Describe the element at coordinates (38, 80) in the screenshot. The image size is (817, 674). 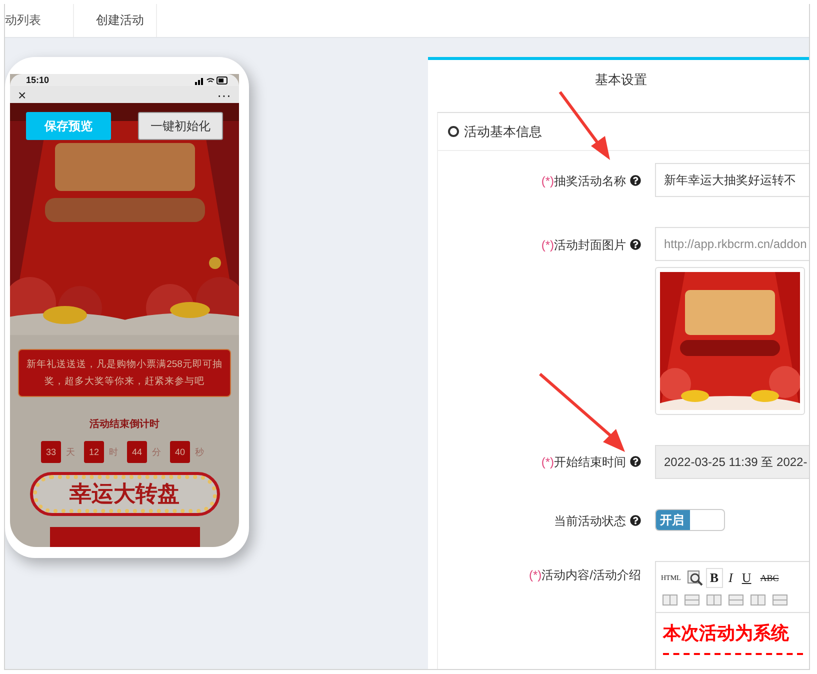
I see `clock: 15:10` at that location.